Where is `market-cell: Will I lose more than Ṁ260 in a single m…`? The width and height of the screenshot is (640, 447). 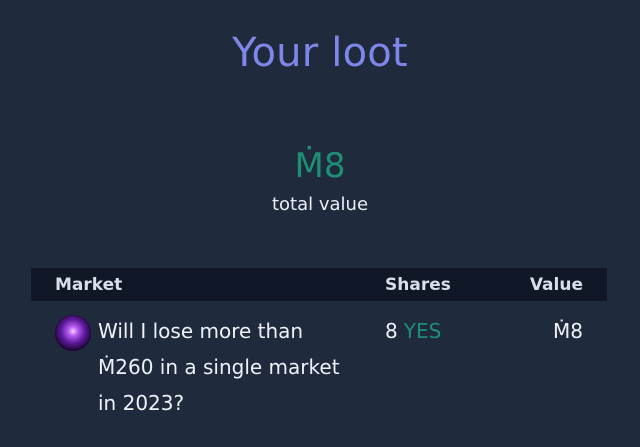 market-cell: Will I lose more than Ṁ260 in a single m… is located at coordinates (195, 367).